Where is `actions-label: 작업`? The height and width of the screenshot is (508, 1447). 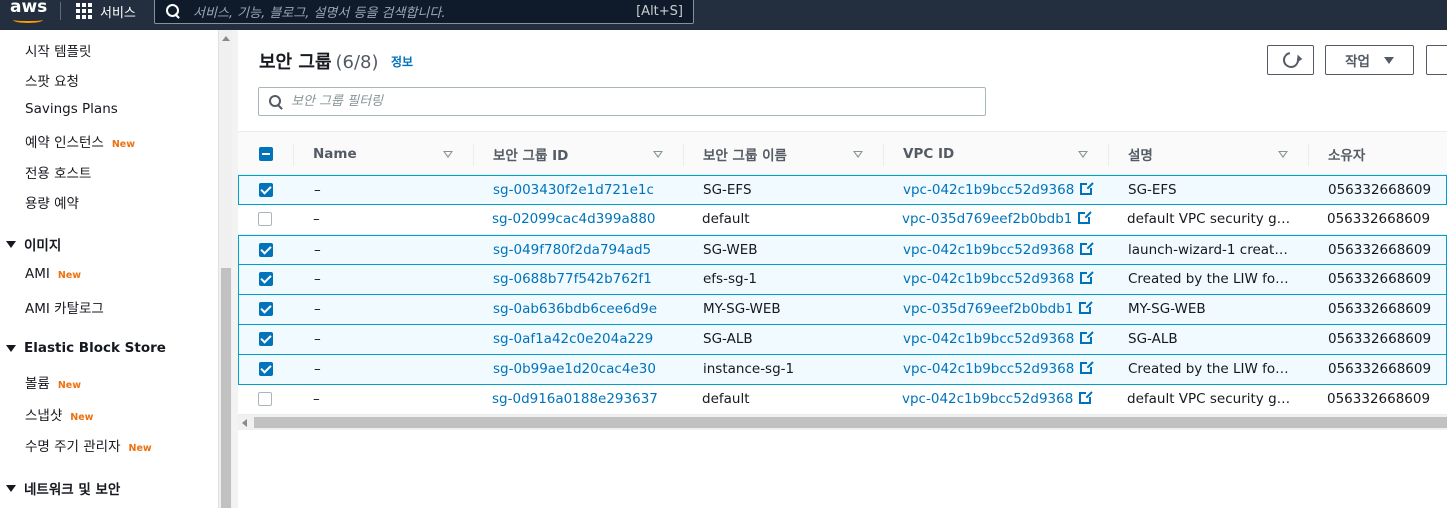 actions-label: 작업 is located at coordinates (1357, 62).